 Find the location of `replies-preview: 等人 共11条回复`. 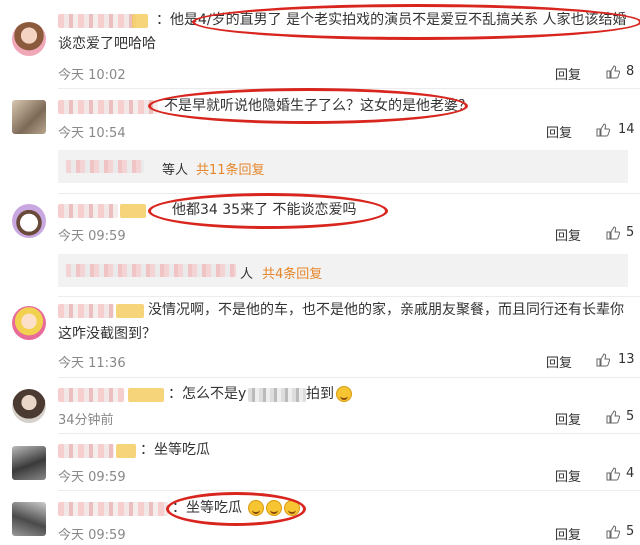

replies-preview: 等人 共11条回复 is located at coordinates (343, 166).